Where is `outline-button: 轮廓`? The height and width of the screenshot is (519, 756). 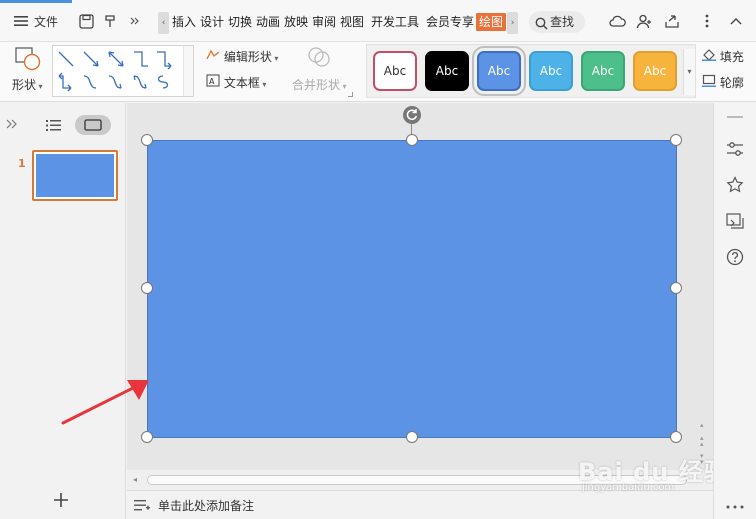 outline-button: 轮廓 is located at coordinates (723, 82).